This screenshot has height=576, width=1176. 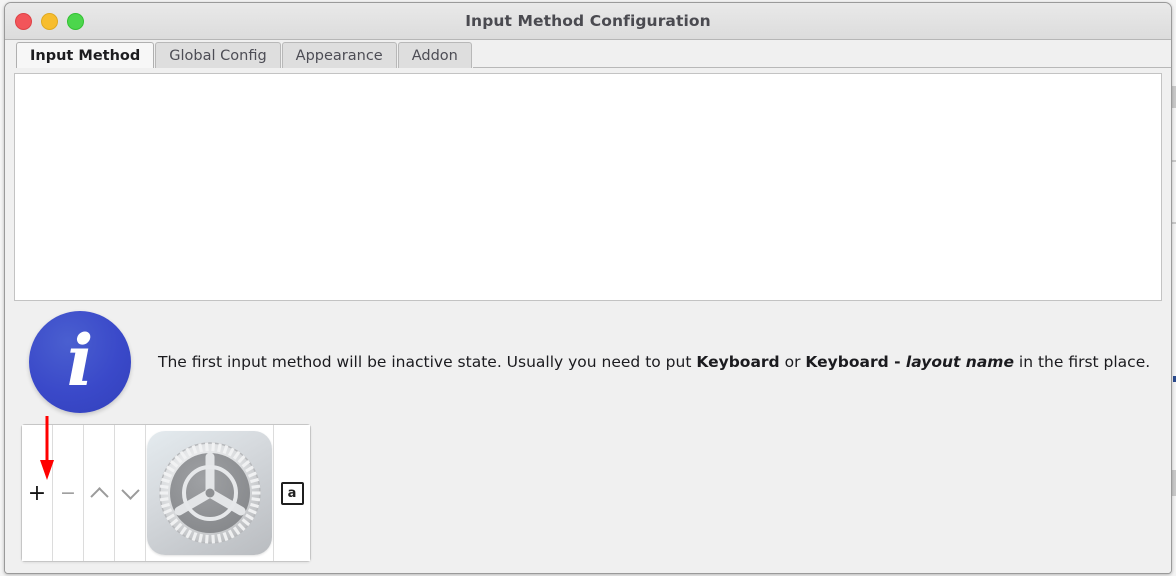 I want to click on gear-icon, so click(x=209, y=493).